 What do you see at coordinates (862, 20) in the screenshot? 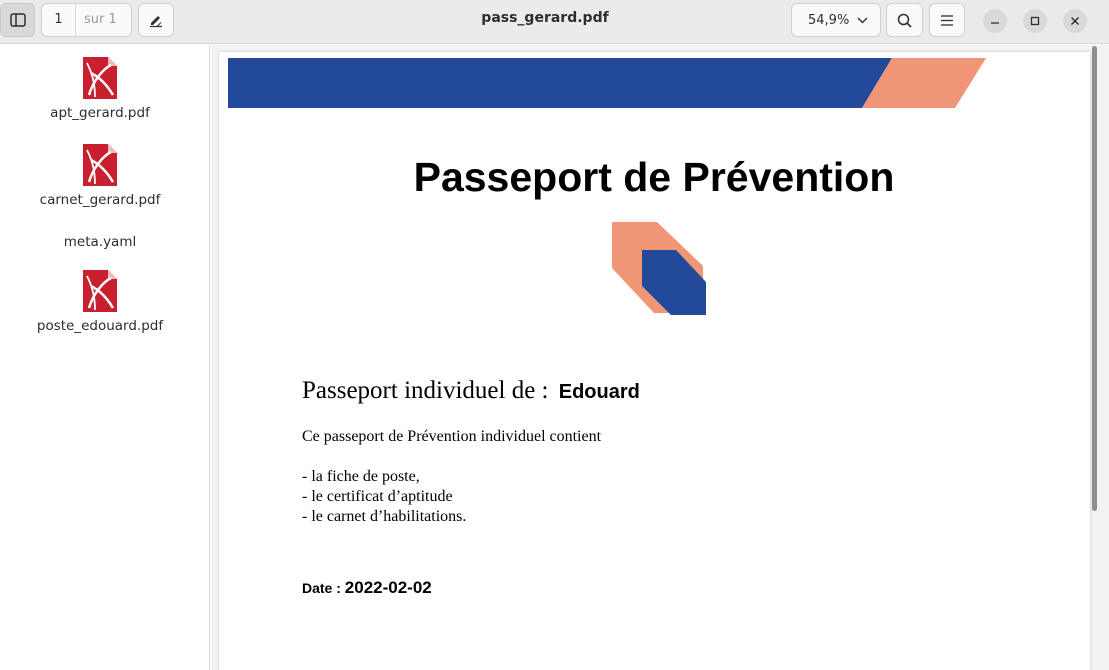
I see `chevron-down-icon` at bounding box center [862, 20].